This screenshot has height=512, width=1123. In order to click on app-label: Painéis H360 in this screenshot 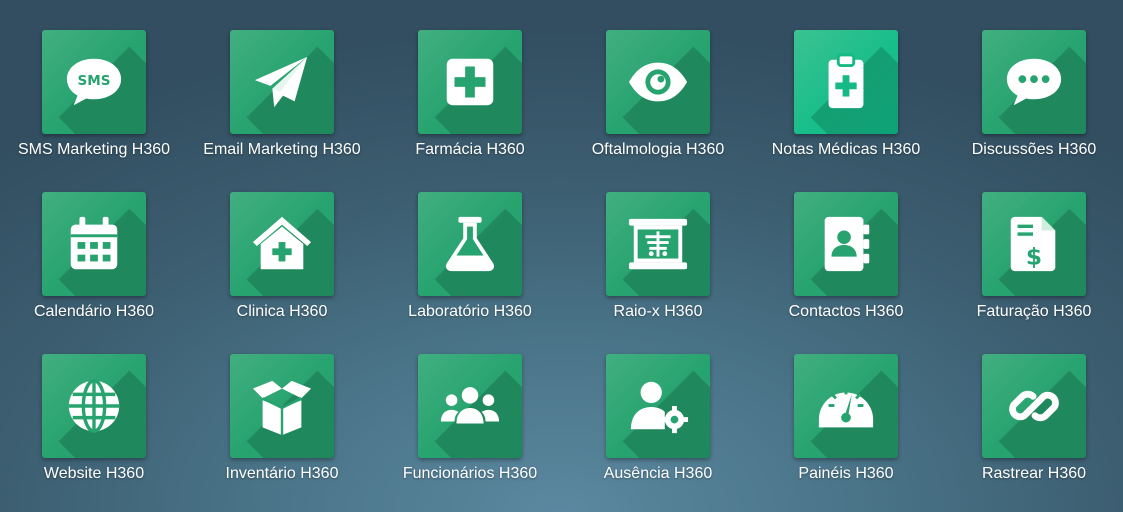, I will do `click(845, 474)`.